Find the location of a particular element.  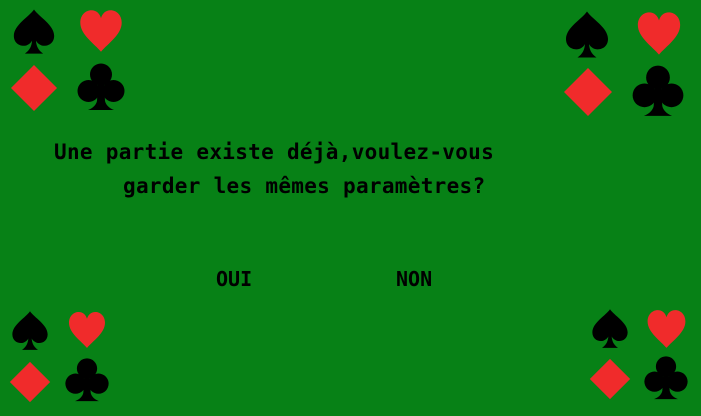

yes-button: OUI is located at coordinates (234, 279).